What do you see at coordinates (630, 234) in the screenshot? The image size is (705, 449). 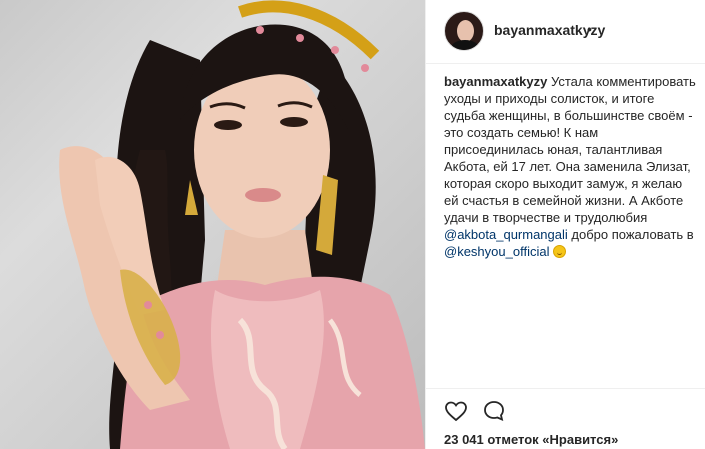 I see `caption-text-mid: добро пожаловать в` at bounding box center [630, 234].